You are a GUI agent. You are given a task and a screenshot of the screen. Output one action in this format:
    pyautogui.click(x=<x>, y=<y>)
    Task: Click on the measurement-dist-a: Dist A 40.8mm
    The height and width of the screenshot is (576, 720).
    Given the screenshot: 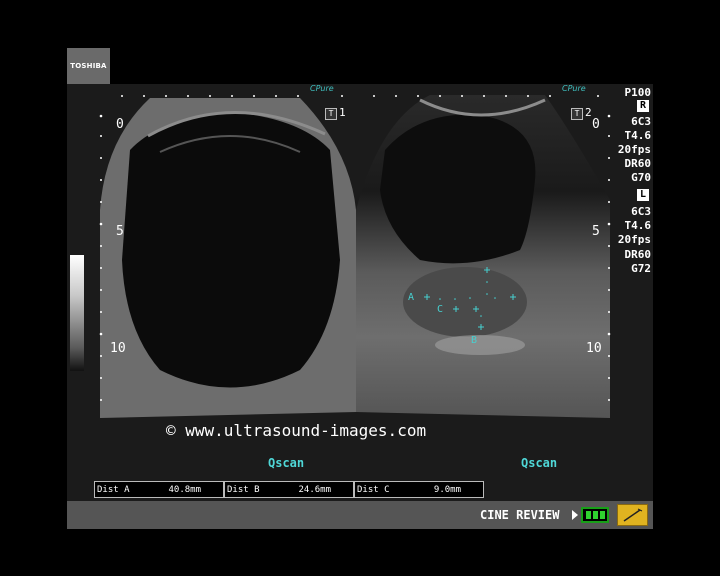 What is the action you would take?
    pyautogui.click(x=159, y=489)
    